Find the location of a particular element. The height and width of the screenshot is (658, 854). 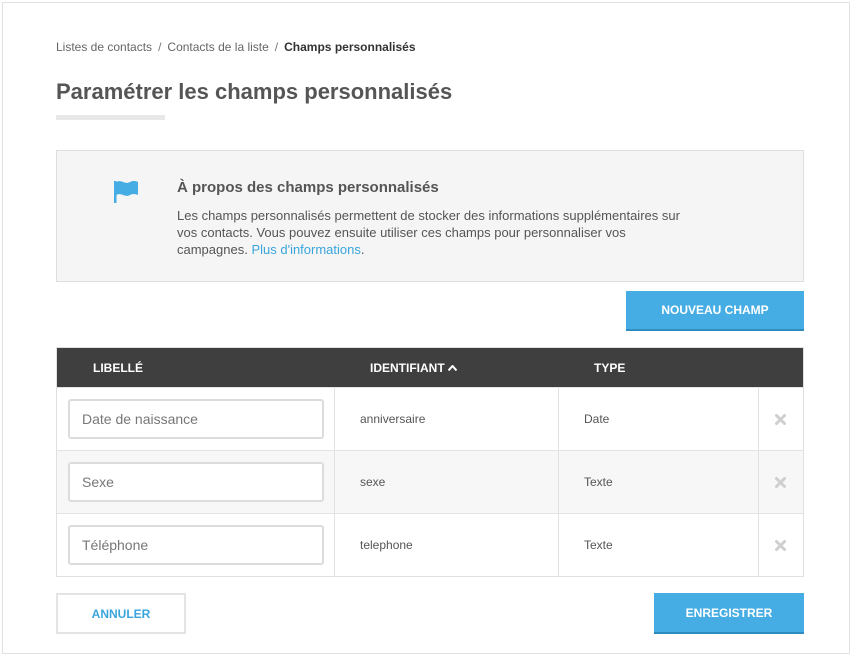

table-row: sexe Texte is located at coordinates (430, 481).